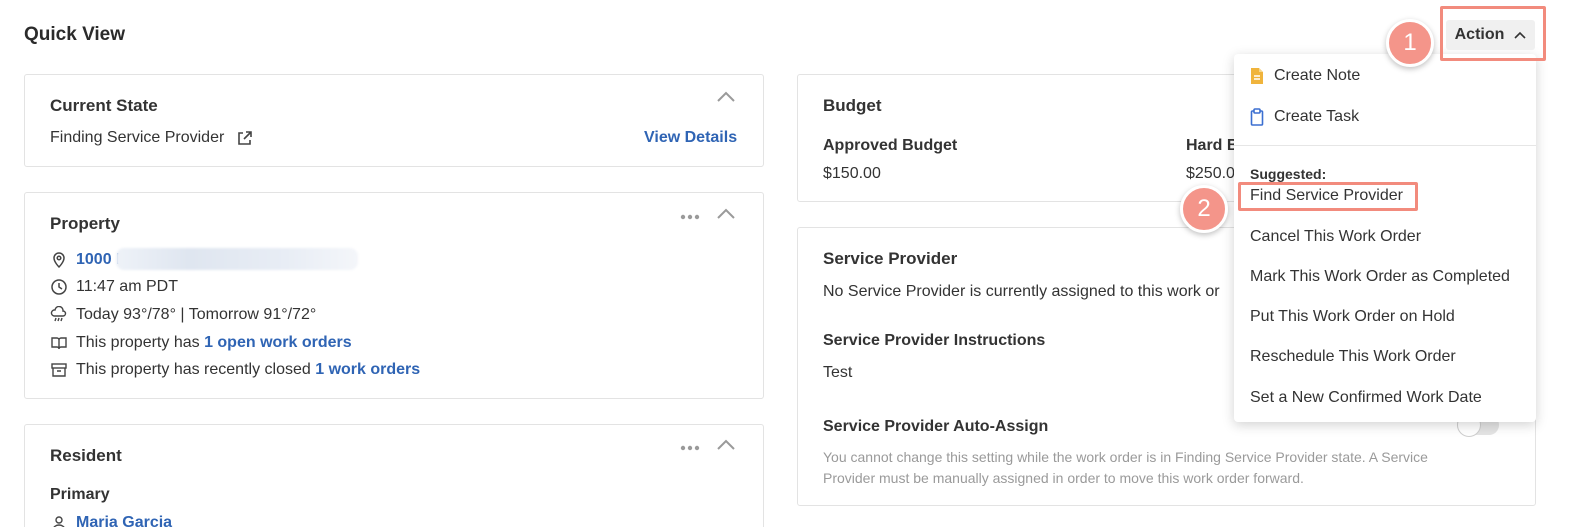 This screenshot has width=1579, height=527. I want to click on property-title: Property, so click(85, 223).